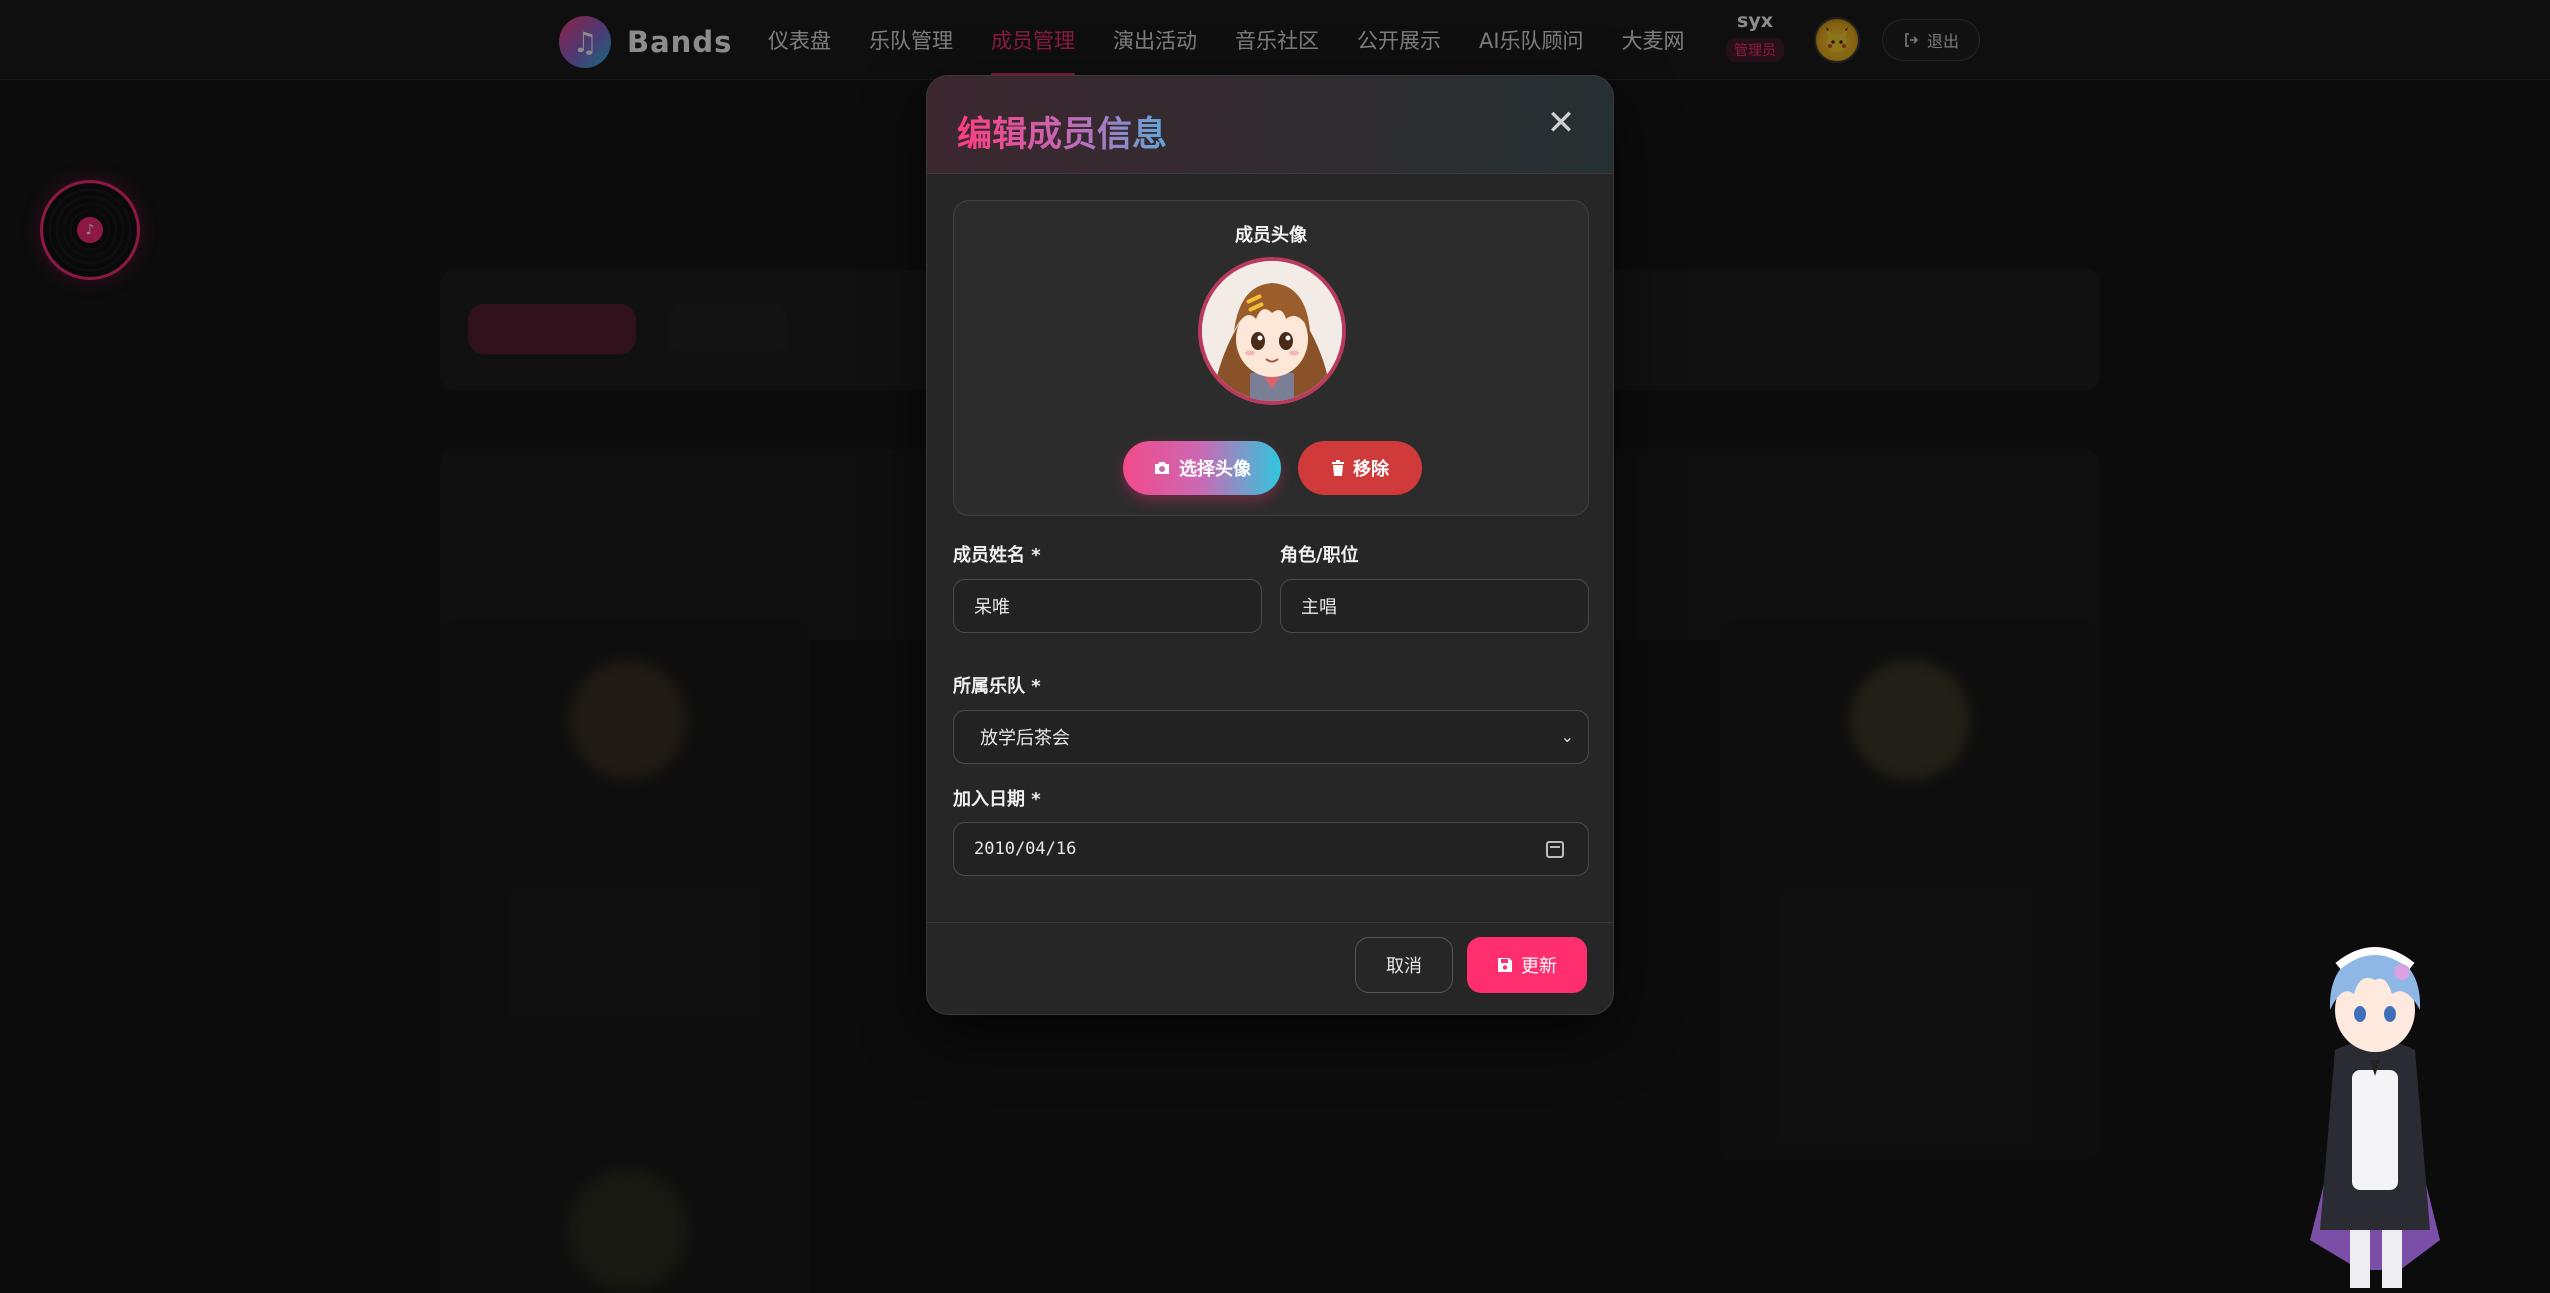 The height and width of the screenshot is (1293, 2550). I want to click on modal-header: 编辑成员信息 ✕, so click(1270, 125).